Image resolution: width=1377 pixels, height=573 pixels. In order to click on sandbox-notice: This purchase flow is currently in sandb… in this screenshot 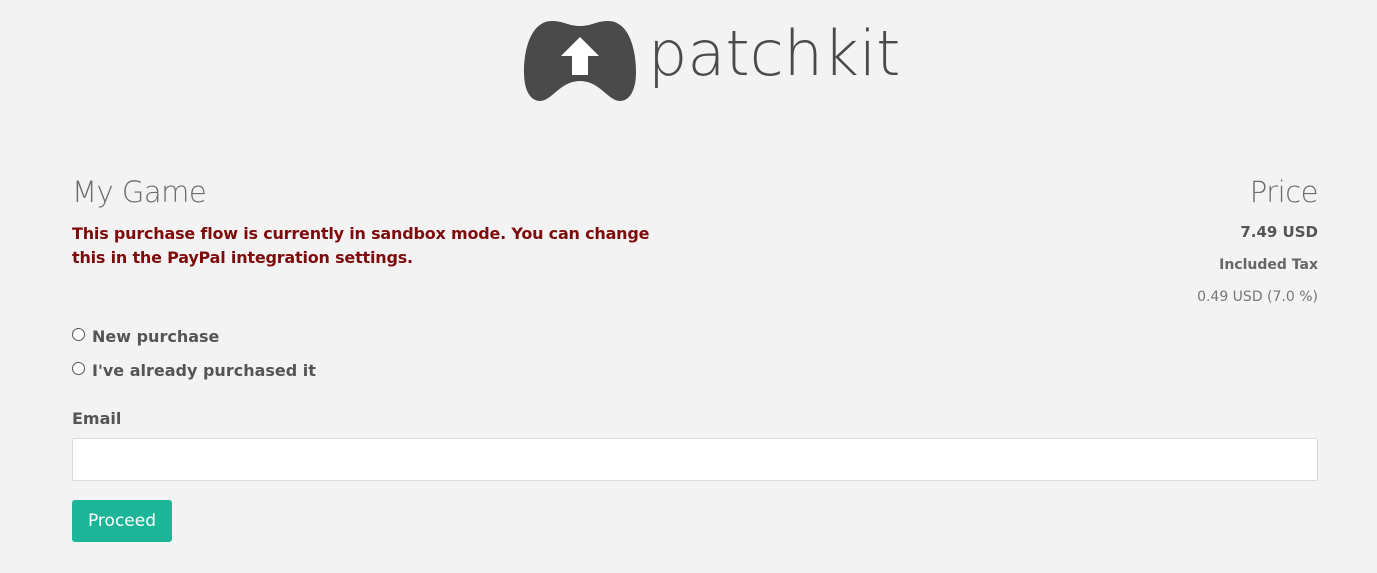, I will do `click(361, 245)`.